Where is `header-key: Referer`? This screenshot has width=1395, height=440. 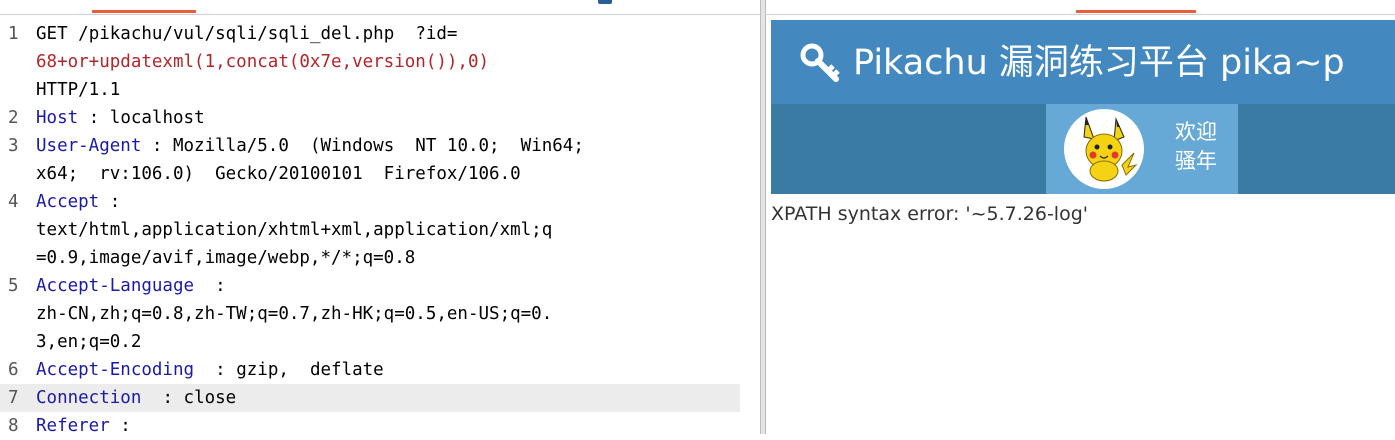 header-key: Referer is located at coordinates (73, 426).